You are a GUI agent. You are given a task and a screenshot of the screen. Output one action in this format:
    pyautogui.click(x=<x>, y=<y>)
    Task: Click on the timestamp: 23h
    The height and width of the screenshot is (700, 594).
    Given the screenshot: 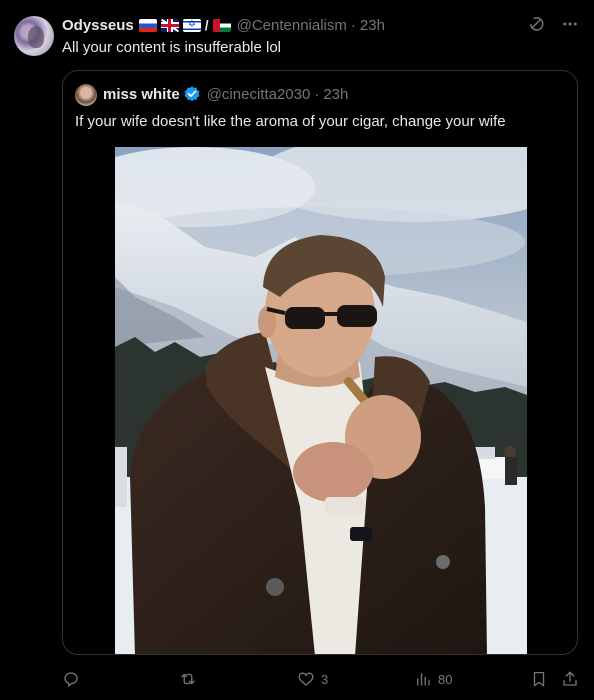 What is the action you would take?
    pyautogui.click(x=372, y=25)
    